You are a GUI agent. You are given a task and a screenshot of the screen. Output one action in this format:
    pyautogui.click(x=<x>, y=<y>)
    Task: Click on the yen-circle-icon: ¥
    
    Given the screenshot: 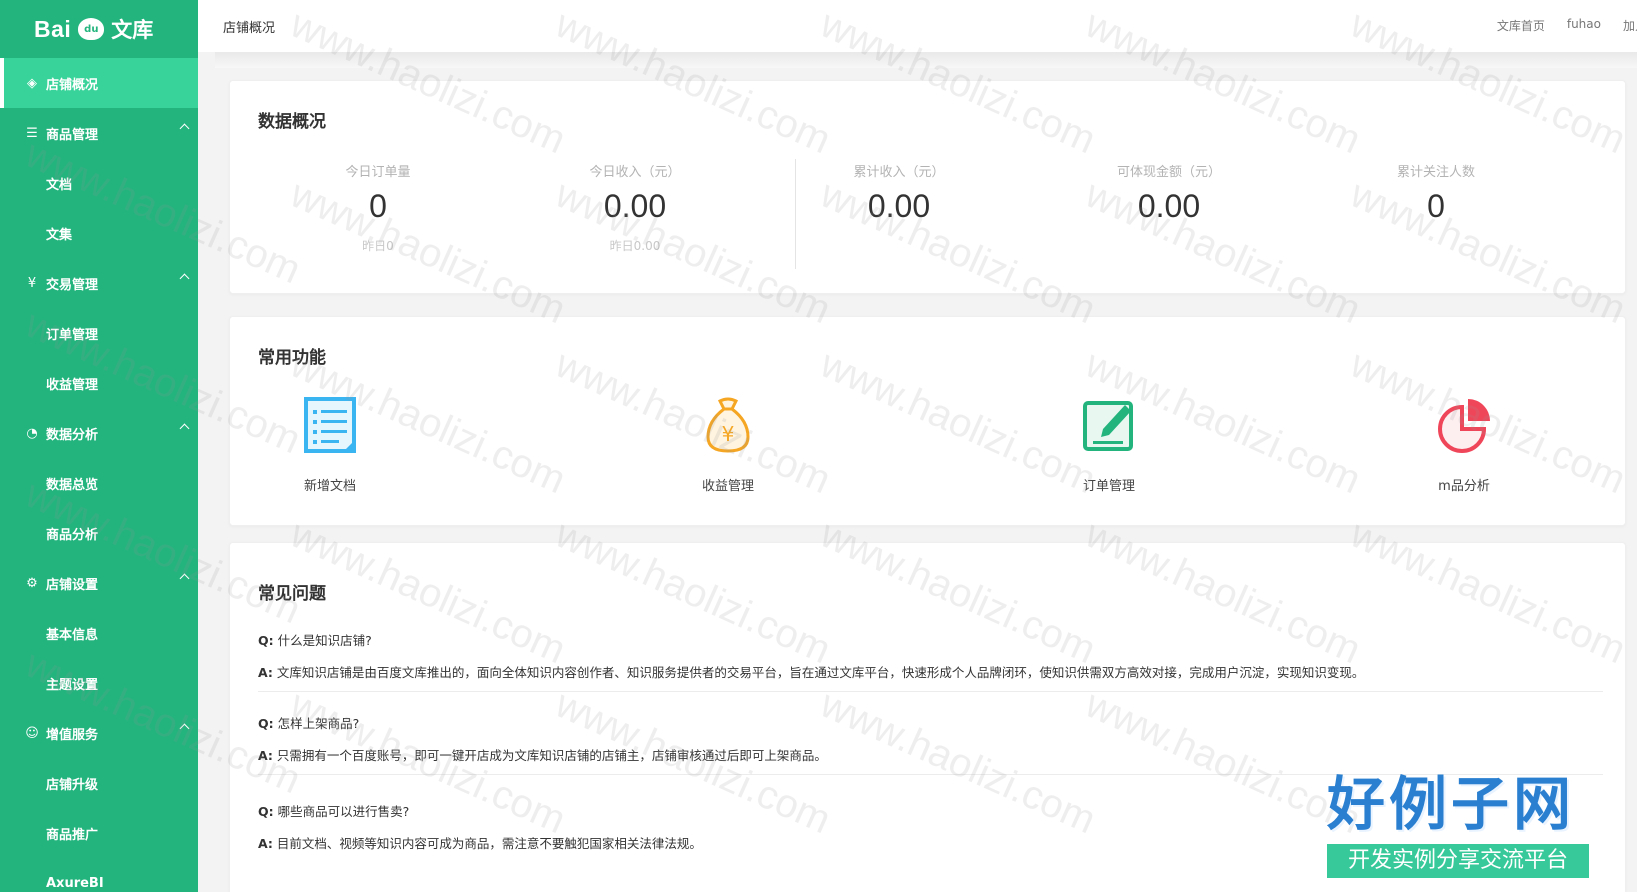 What is the action you would take?
    pyautogui.click(x=32, y=283)
    